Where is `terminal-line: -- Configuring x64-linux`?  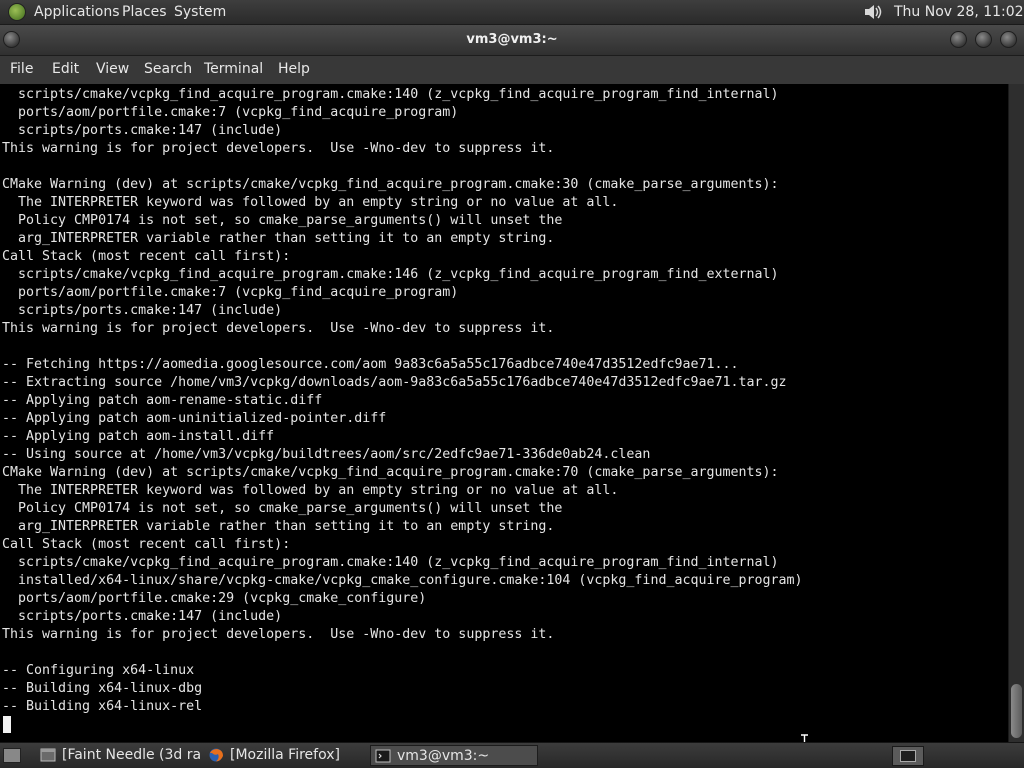
terminal-line: -- Configuring x64-linux is located at coordinates (98, 670).